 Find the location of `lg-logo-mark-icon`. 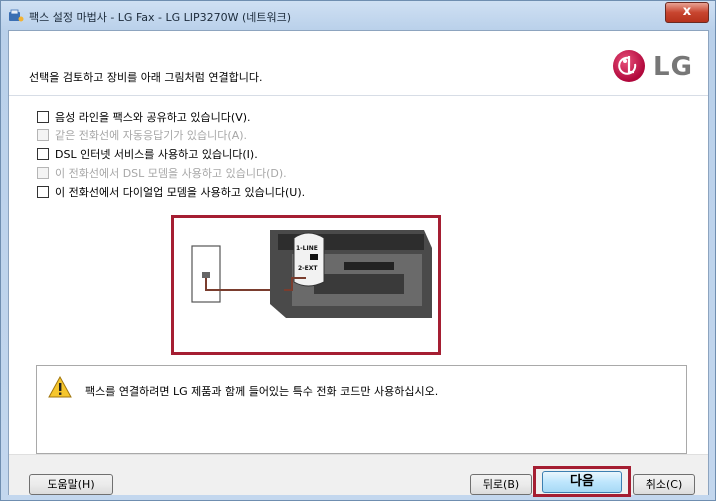

lg-logo-mark-icon is located at coordinates (629, 66).